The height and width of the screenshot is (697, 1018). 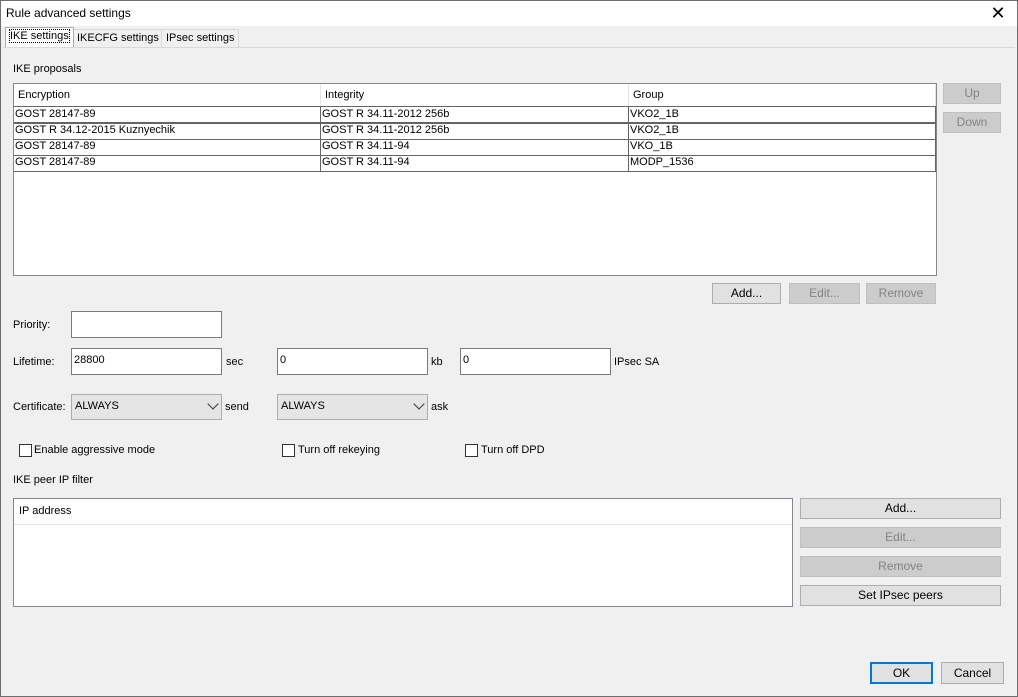 I want to click on remove-peer-button: Remove, so click(x=900, y=566).